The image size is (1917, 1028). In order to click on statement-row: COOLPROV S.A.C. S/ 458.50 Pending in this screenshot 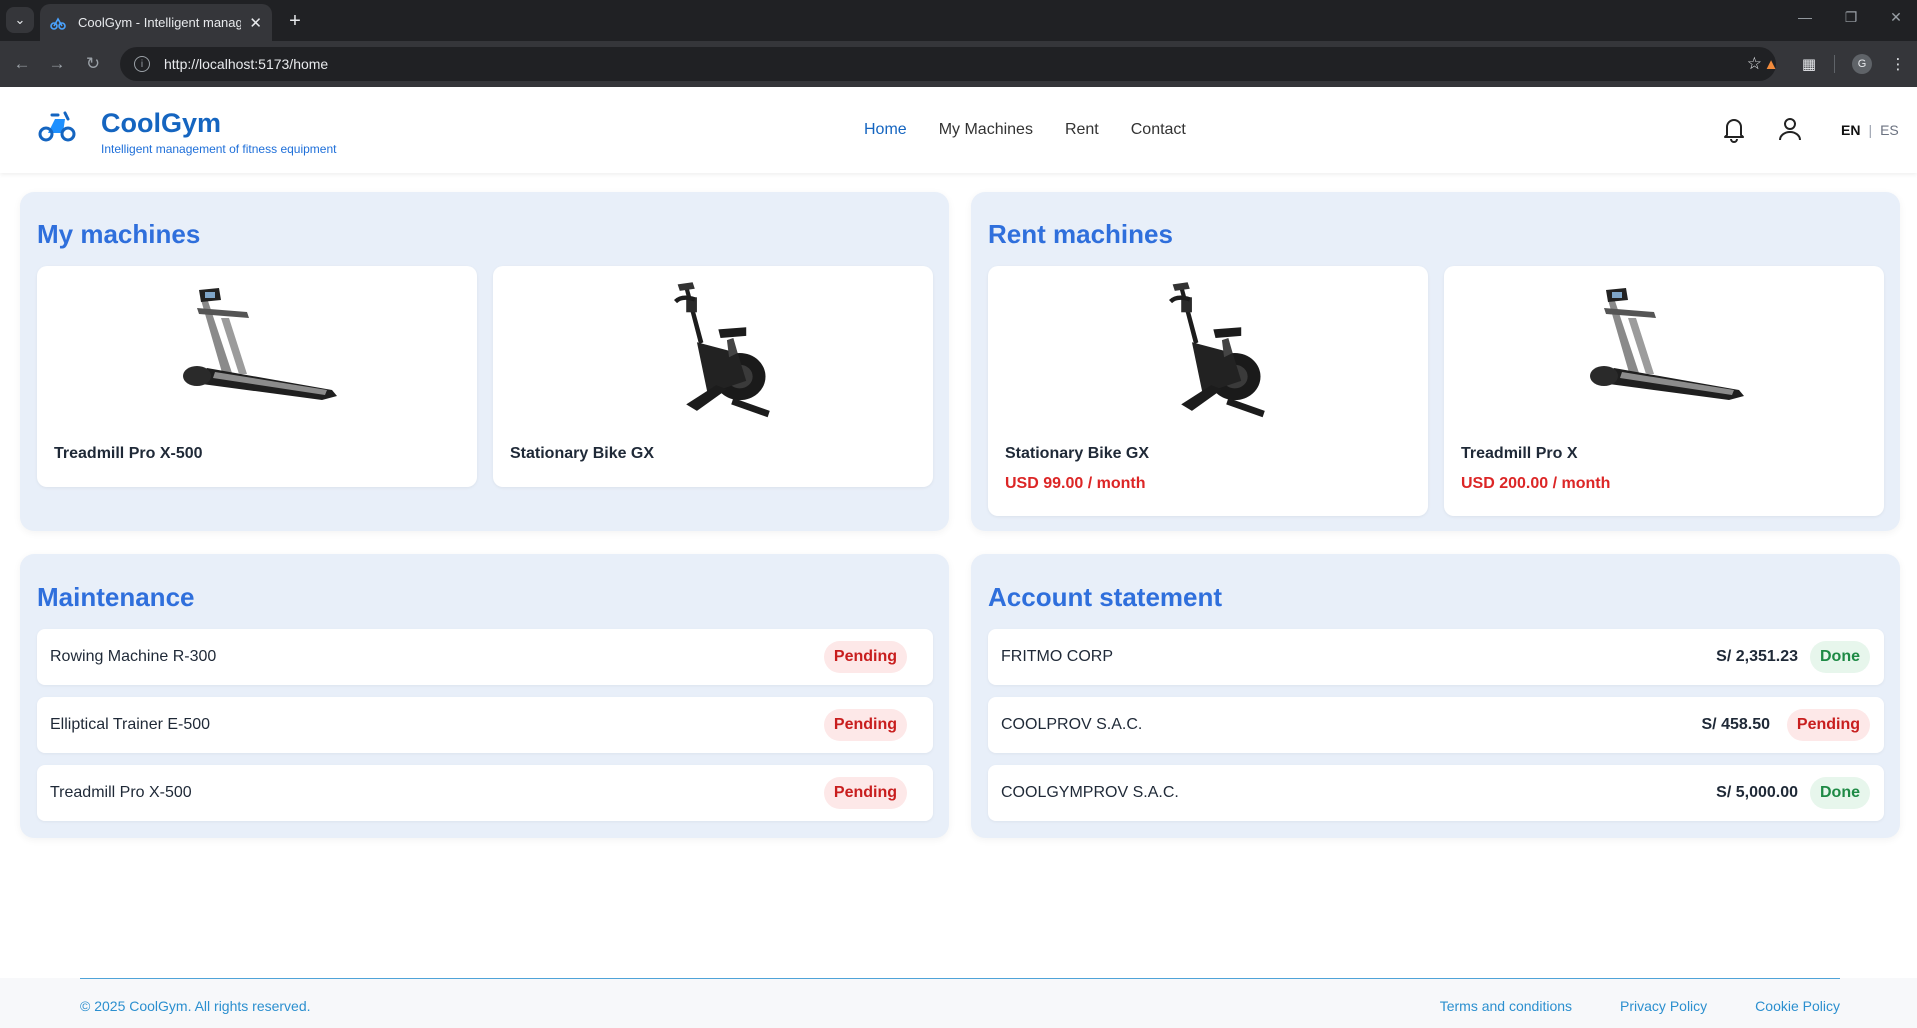, I will do `click(1436, 725)`.